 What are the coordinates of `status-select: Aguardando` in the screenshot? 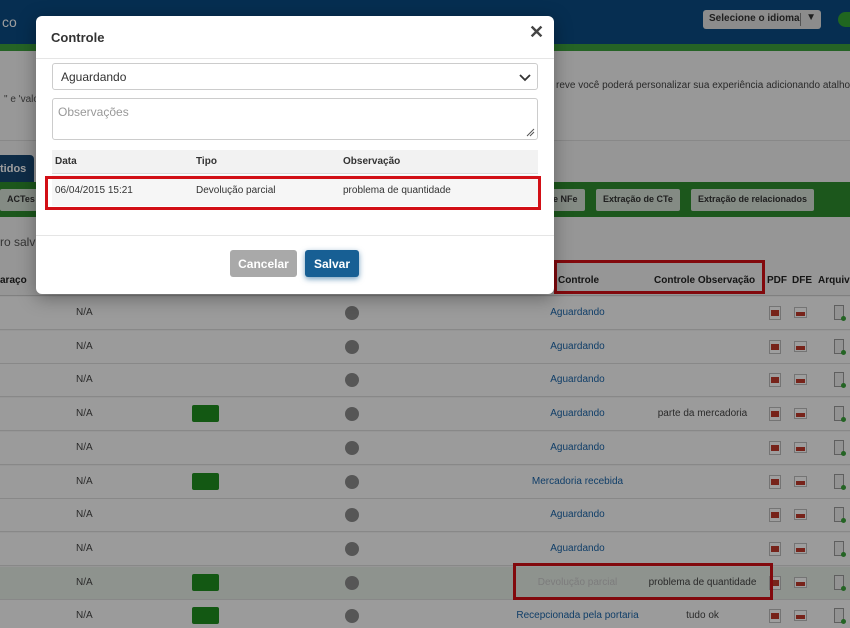 It's located at (295, 76).